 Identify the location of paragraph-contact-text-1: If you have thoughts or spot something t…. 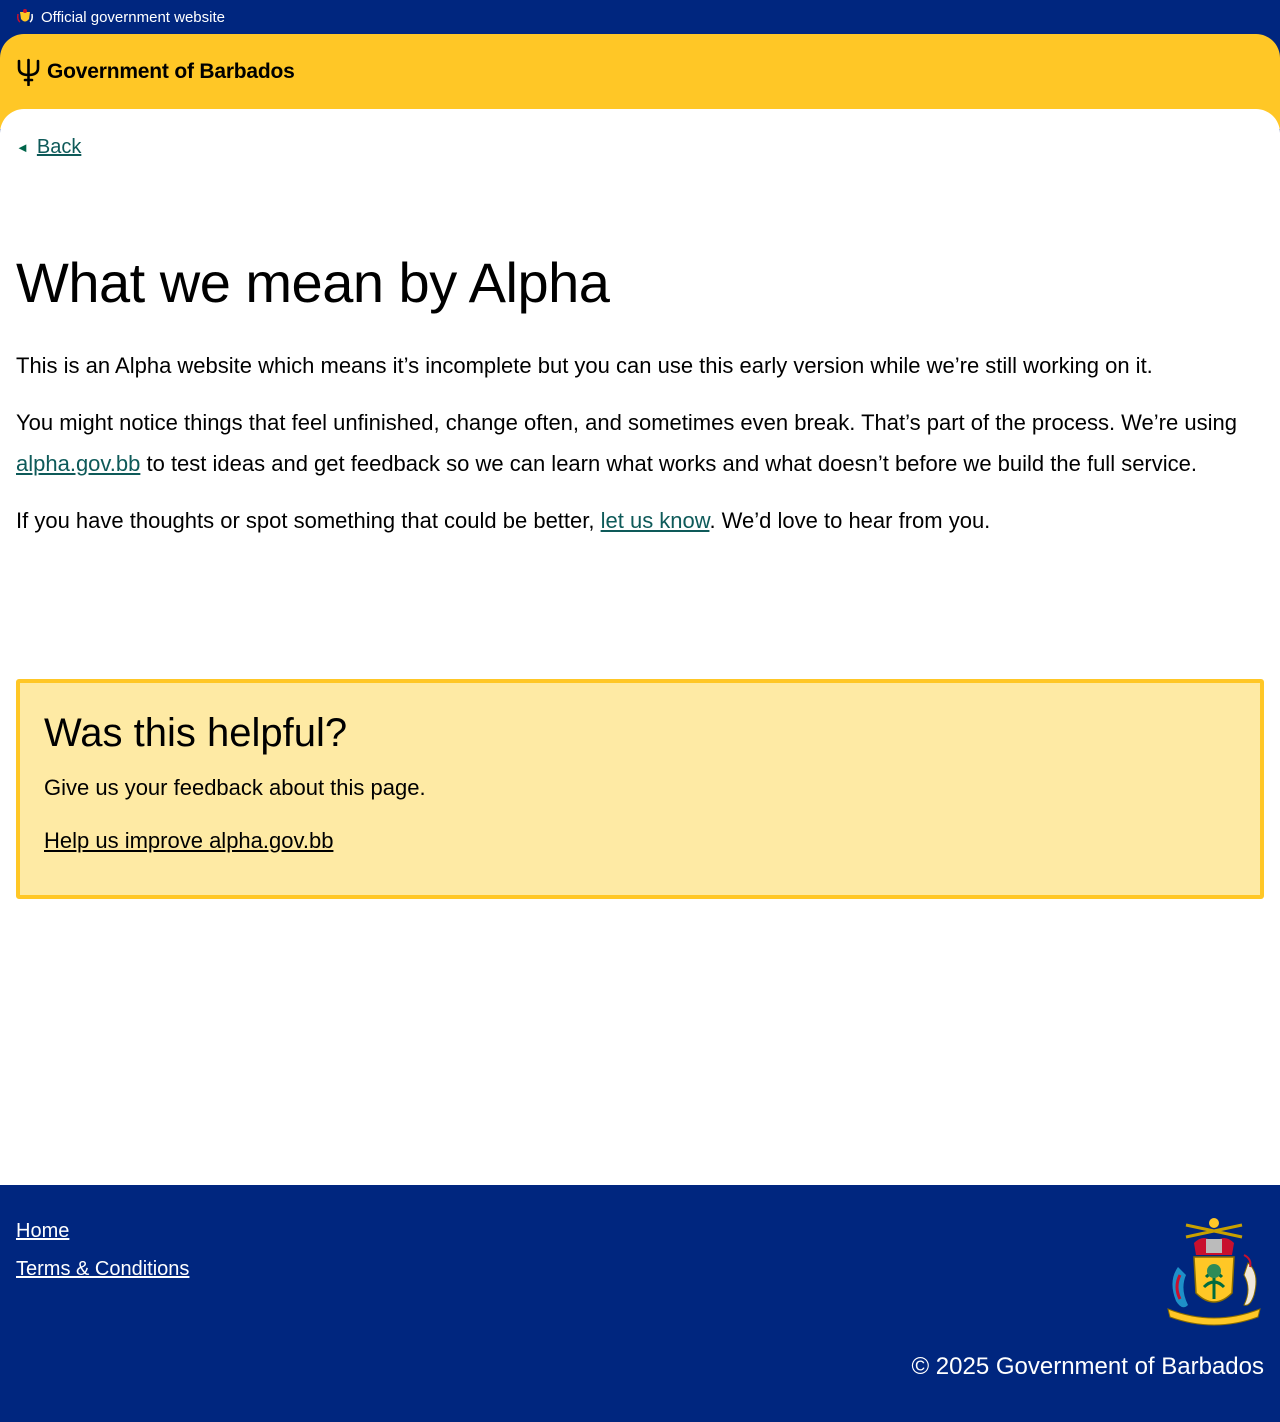
(308, 520).